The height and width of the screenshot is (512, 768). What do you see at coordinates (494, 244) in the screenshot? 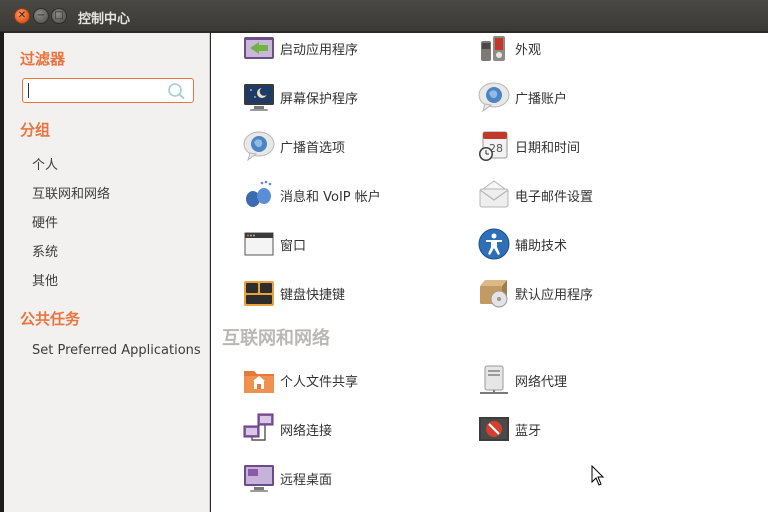
I see `accessibility-icon` at bounding box center [494, 244].